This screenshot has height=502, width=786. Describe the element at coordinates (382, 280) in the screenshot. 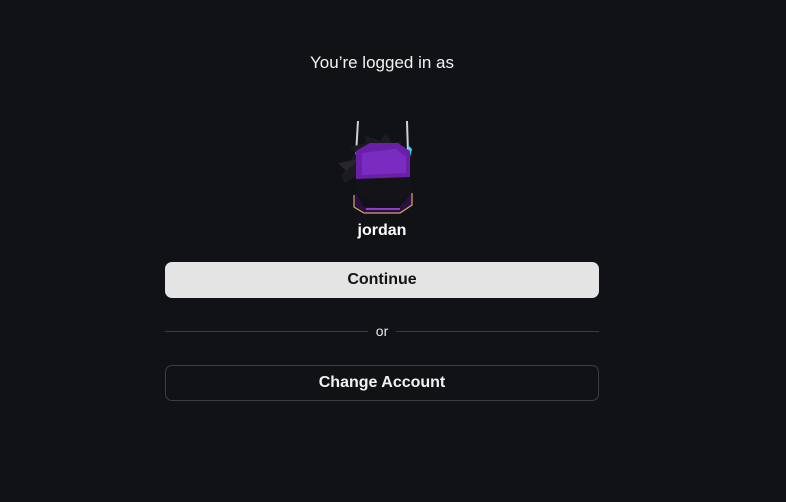

I see `continue-button: Continue` at that location.